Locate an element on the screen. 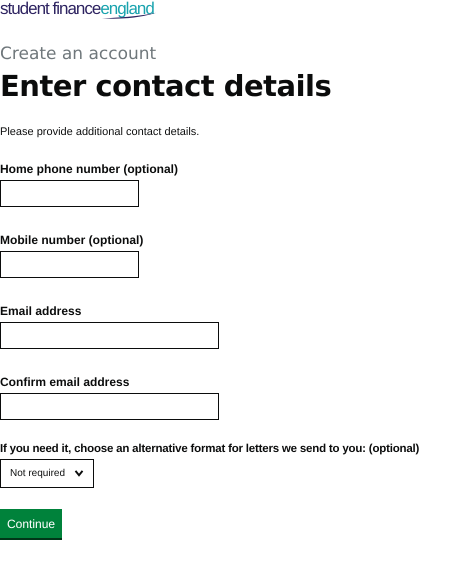 The image size is (451, 577). format-dropdown: Not required is located at coordinates (47, 473).